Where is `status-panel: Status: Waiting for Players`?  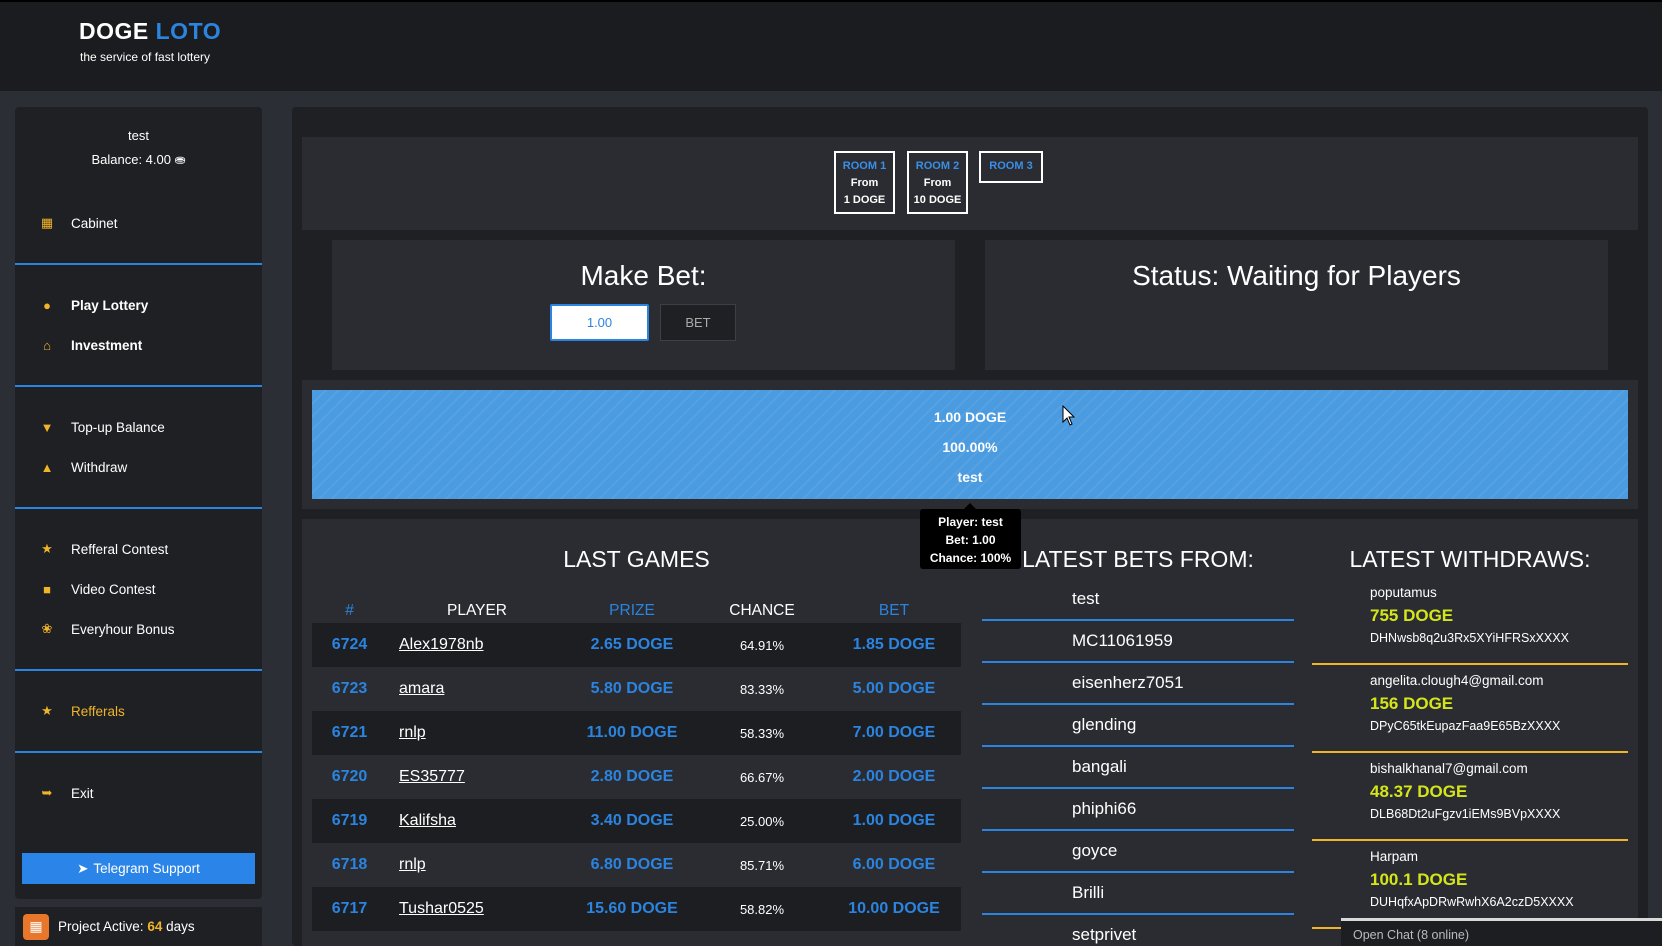
status-panel: Status: Waiting for Players is located at coordinates (1296, 305).